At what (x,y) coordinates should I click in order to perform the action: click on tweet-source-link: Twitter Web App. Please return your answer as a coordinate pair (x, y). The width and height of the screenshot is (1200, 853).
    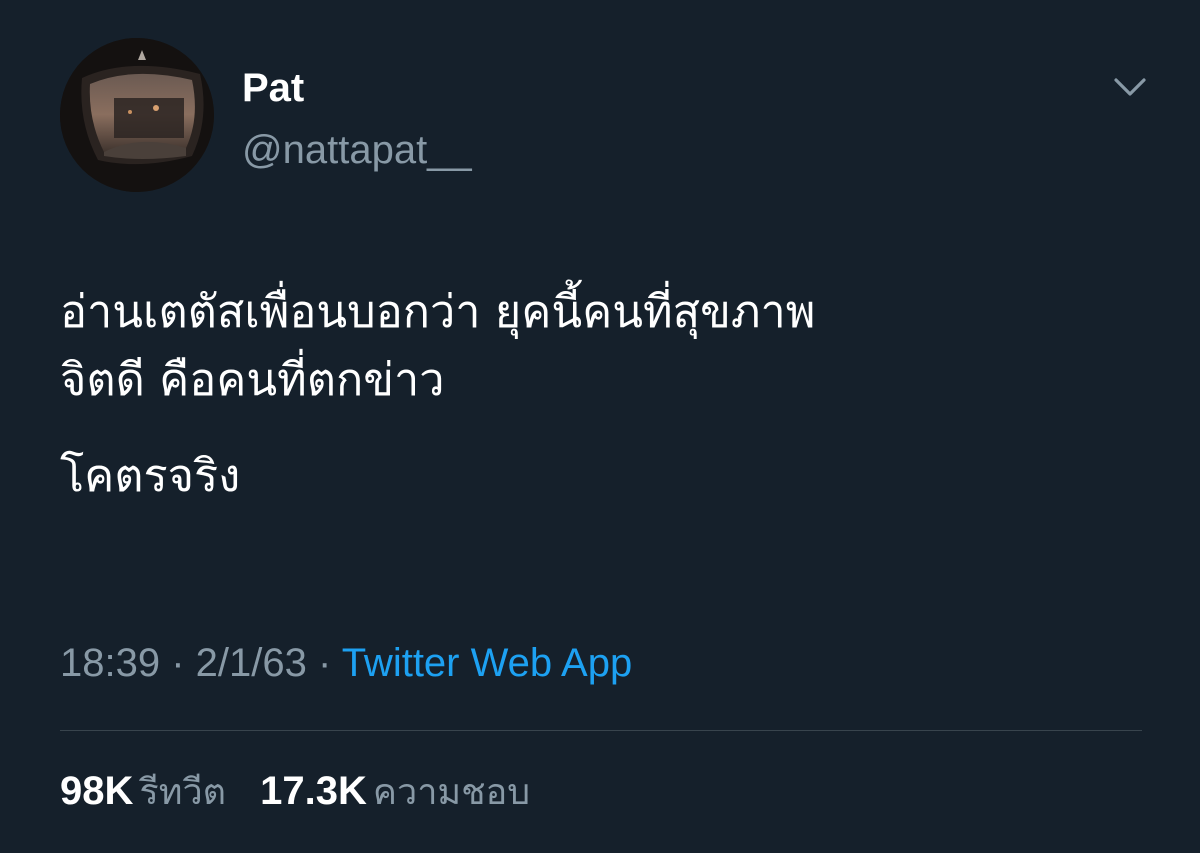
    Looking at the image, I should click on (487, 663).